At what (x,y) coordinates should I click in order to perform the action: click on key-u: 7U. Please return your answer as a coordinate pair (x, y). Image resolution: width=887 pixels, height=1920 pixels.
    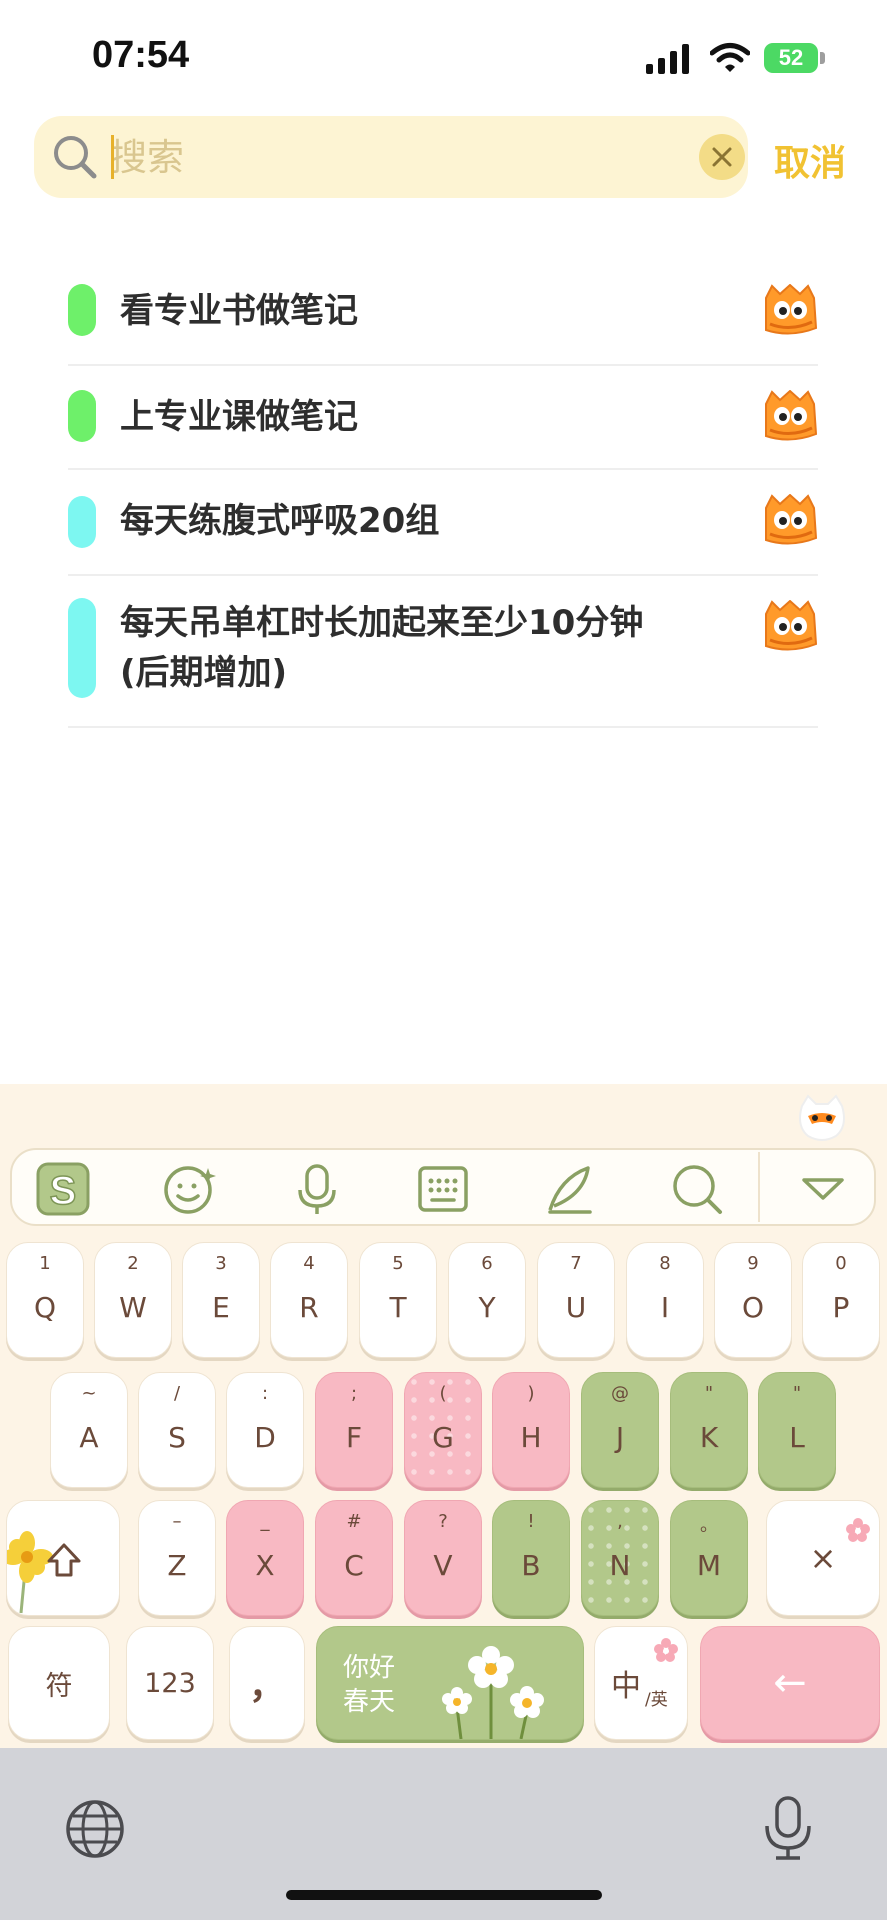
    Looking at the image, I should click on (576, 1300).